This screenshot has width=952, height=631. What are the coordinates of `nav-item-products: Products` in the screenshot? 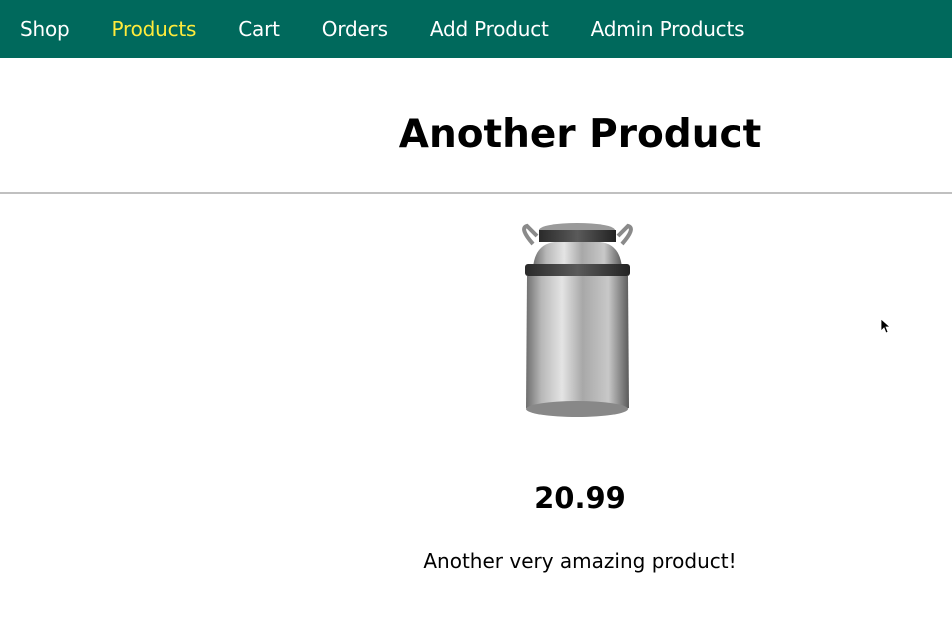 It's located at (154, 29).